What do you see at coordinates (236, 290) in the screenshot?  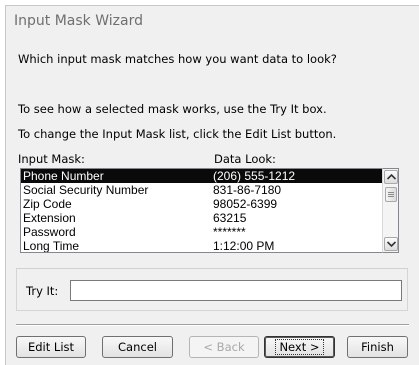 I see `try-it-input` at bounding box center [236, 290].